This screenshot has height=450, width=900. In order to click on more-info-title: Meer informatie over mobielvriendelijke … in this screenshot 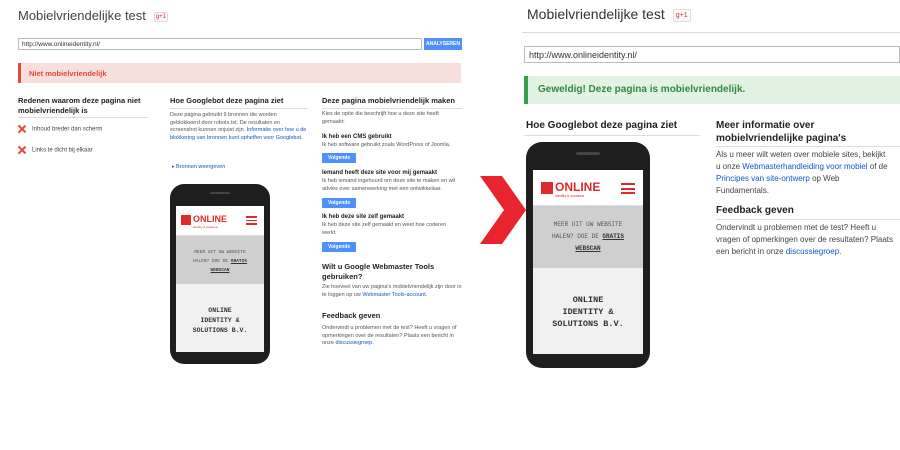, I will do `click(781, 132)`.